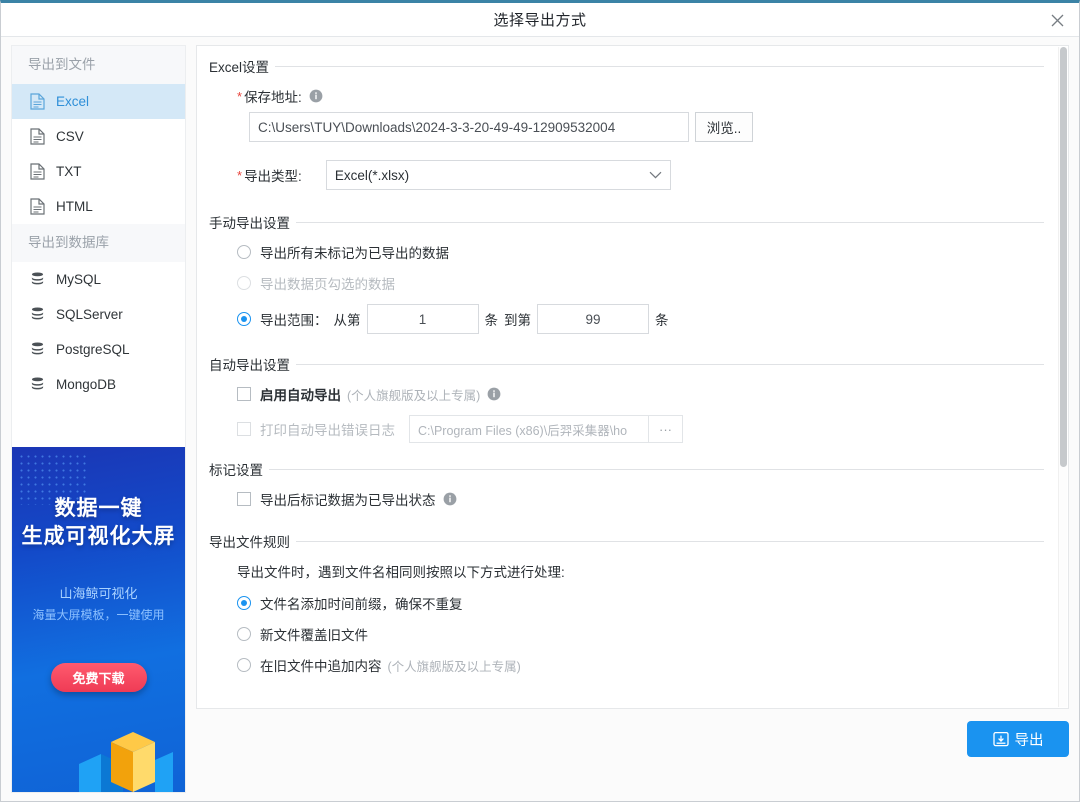 The image size is (1080, 802). Describe the element at coordinates (1057, 20) in the screenshot. I see `close-icon` at that location.